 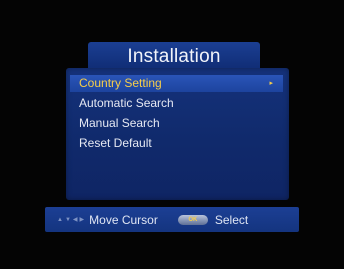 What do you see at coordinates (123, 219) in the screenshot?
I see `move-cursor-label: Move Cursor` at bounding box center [123, 219].